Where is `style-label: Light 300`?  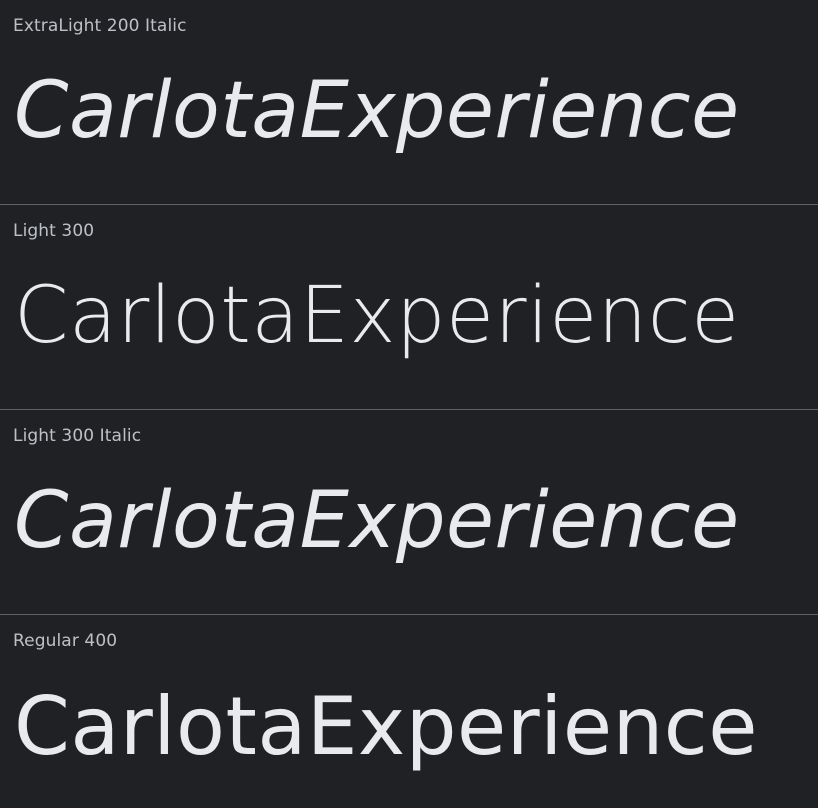
style-label: Light 300 is located at coordinates (54, 231).